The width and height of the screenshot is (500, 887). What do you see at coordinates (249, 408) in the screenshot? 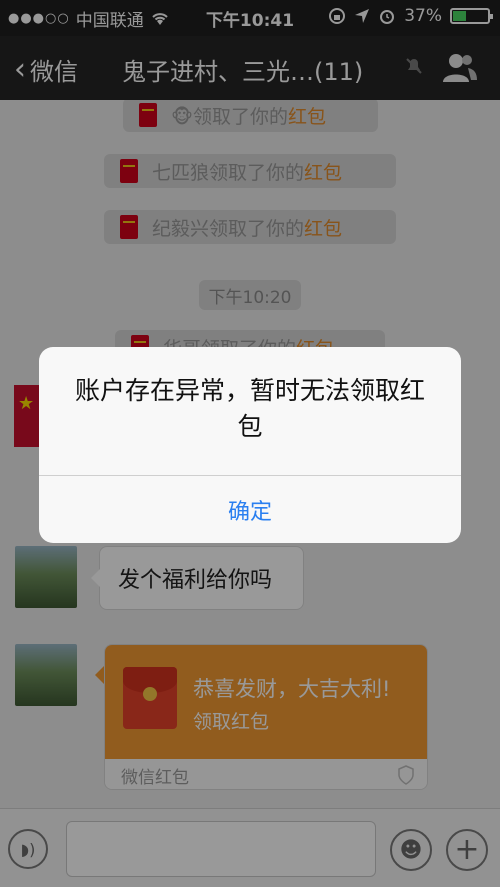
I see `alert-message: 账户存在异常，暂时无法领取红包` at bounding box center [249, 408].